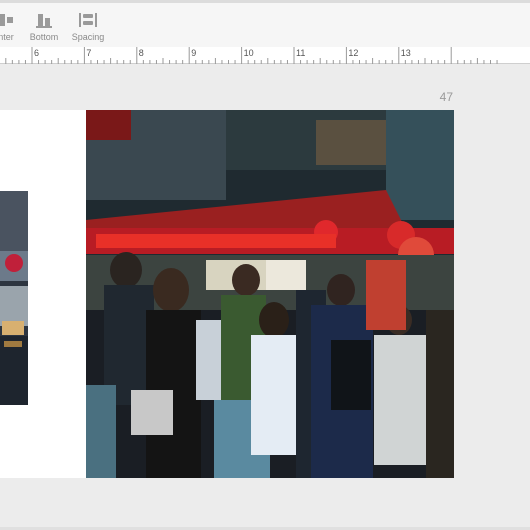 This screenshot has height=530, width=530. What do you see at coordinates (14, 298) in the screenshot?
I see `left-photo` at bounding box center [14, 298].